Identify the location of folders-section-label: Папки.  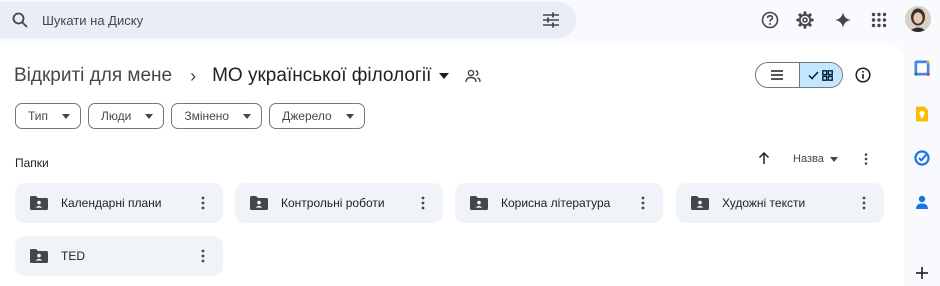
(32, 163).